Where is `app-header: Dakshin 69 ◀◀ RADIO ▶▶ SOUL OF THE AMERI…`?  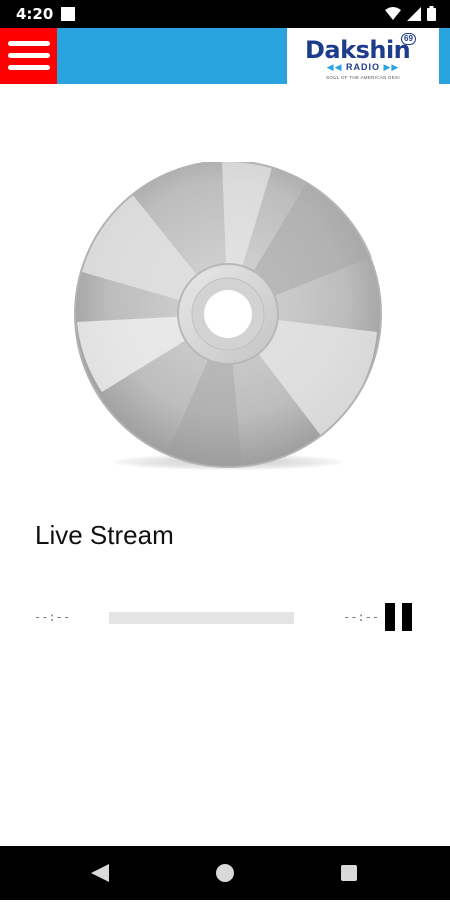
app-header: Dakshin 69 ◀◀ RADIO ▶▶ SOUL OF THE AMERI… is located at coordinates (225, 56).